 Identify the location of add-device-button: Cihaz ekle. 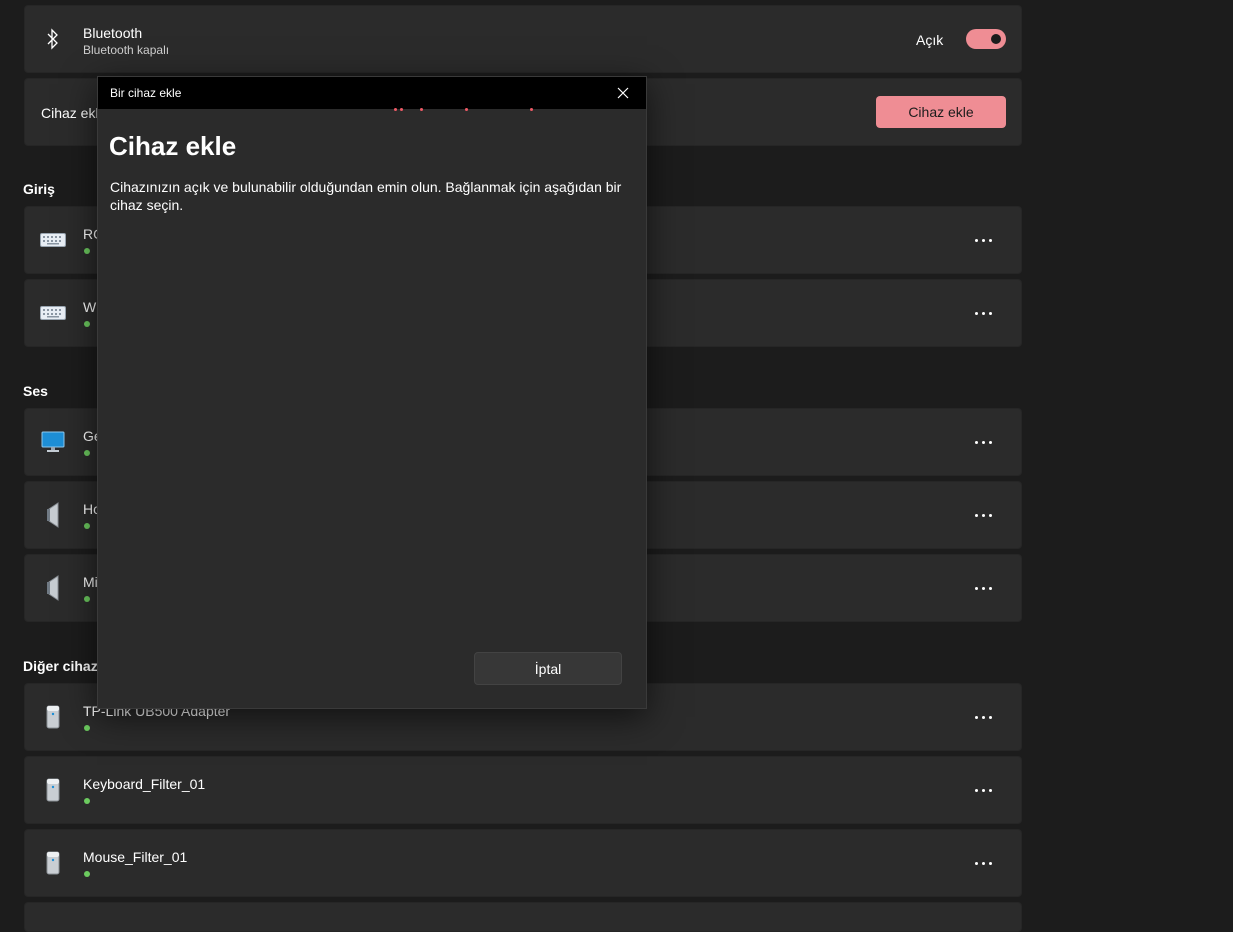
(941, 112).